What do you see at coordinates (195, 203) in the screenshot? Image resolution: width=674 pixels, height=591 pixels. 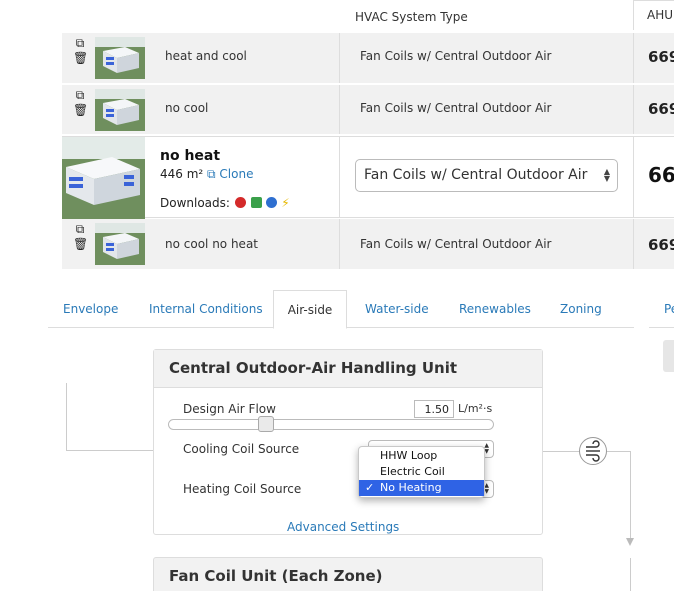 I see `downloads-label: Downloads:` at bounding box center [195, 203].